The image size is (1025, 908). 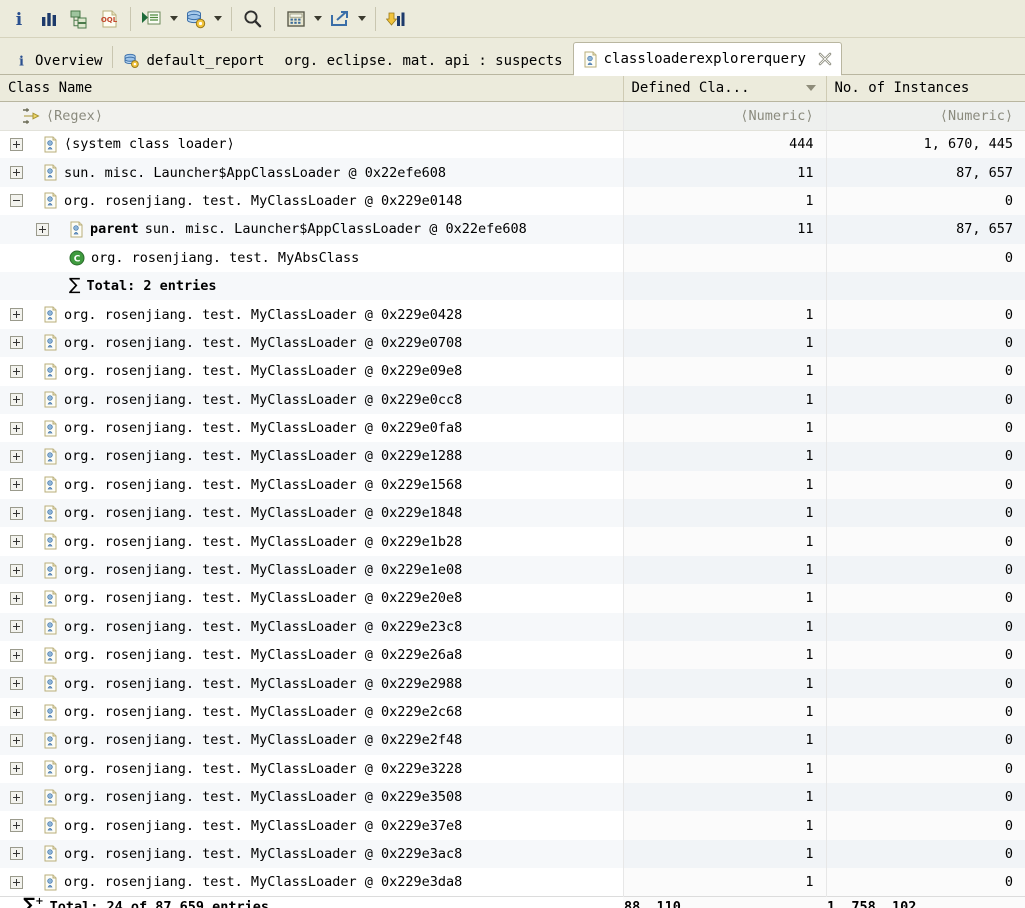 I want to click on tab-classloaderexplorerquery: classloaderexplorerquery, so click(x=707, y=59).